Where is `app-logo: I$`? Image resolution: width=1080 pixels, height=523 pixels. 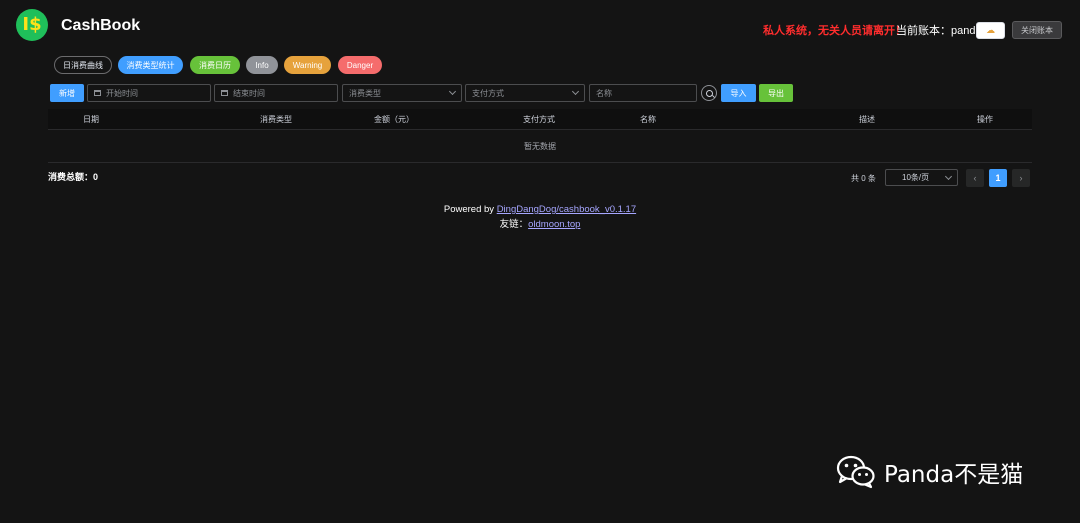 app-logo: I$ is located at coordinates (32, 25).